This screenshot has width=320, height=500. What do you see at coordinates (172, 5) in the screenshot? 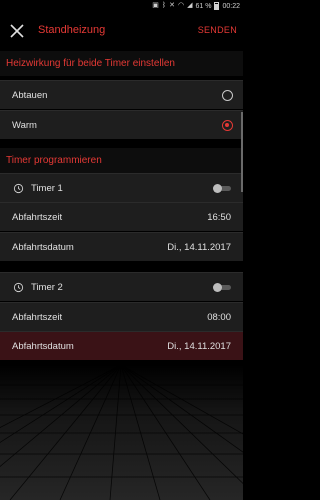
I see `mute-icon: ✕` at bounding box center [172, 5].